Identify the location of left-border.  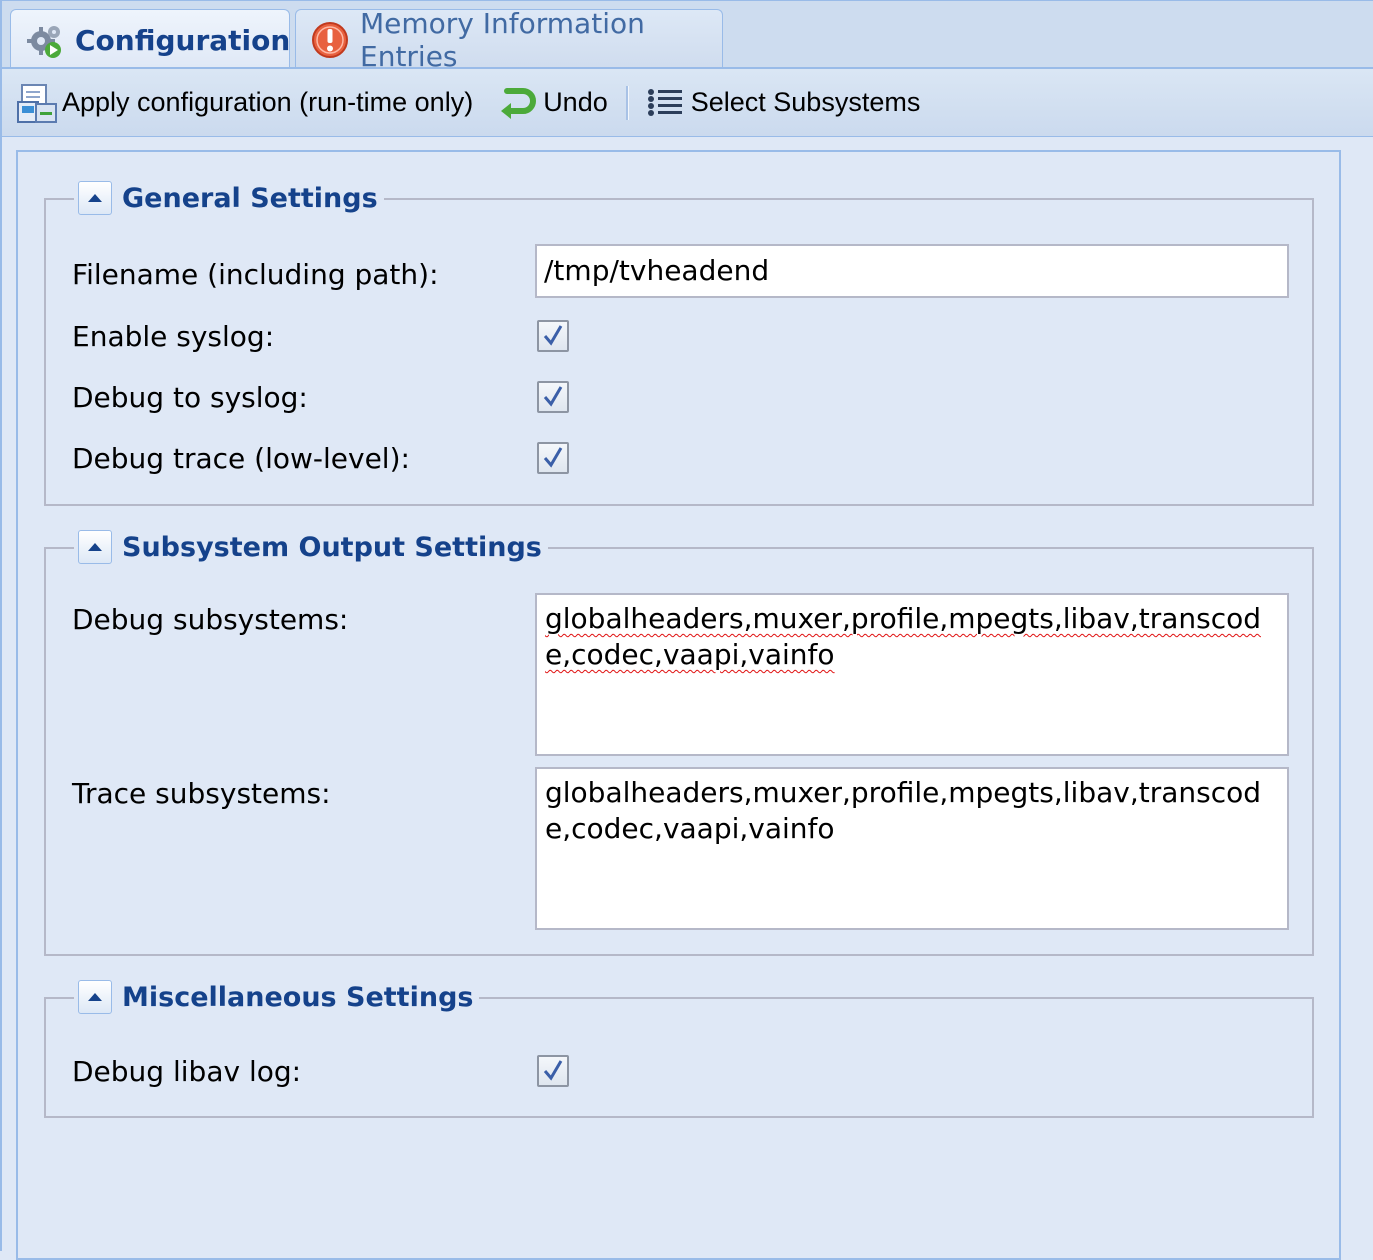
(1, 694).